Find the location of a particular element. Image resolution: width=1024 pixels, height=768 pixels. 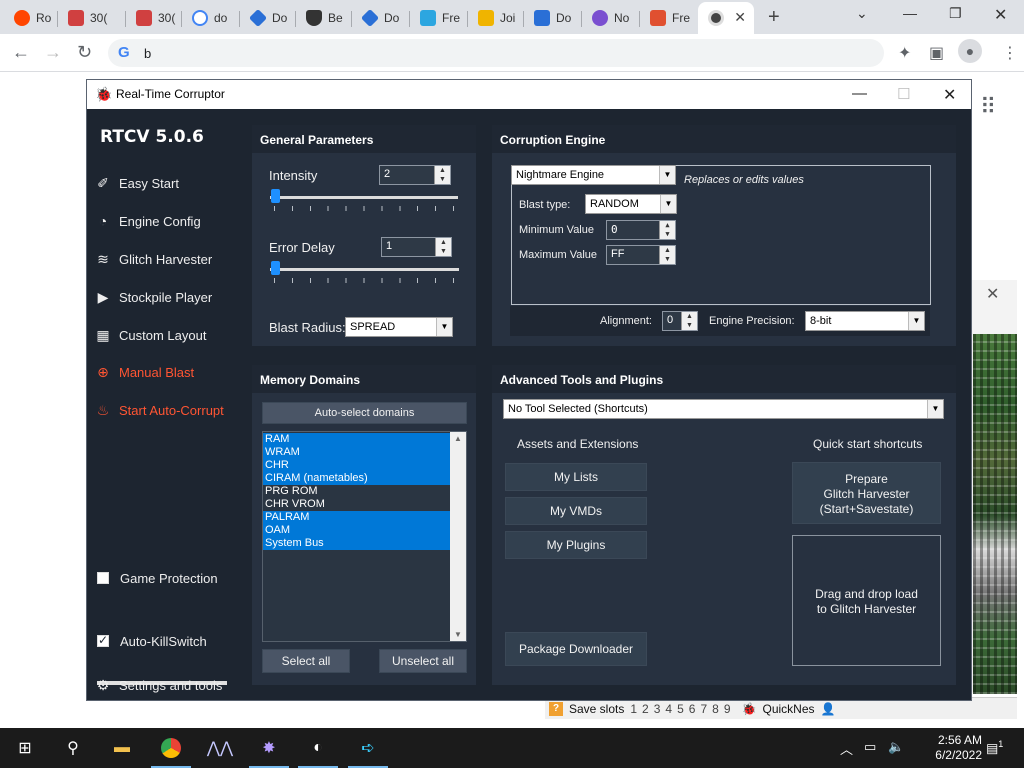

drop-zone: Drag and drop load to Glitch Harvester is located at coordinates (866, 600).